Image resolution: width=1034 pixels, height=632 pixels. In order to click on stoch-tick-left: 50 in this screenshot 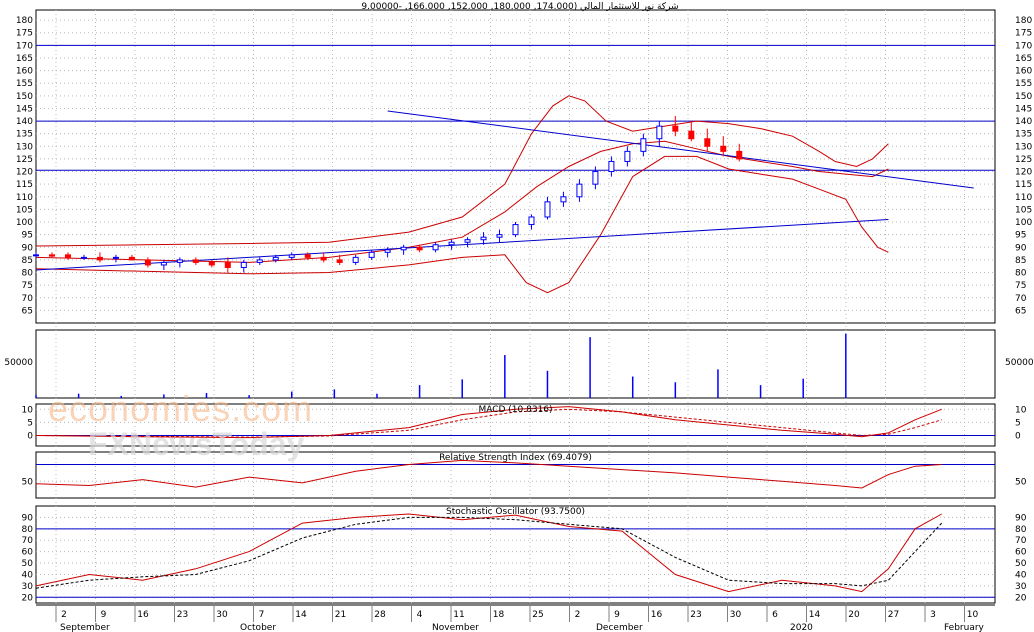, I will do `click(28, 564)`.